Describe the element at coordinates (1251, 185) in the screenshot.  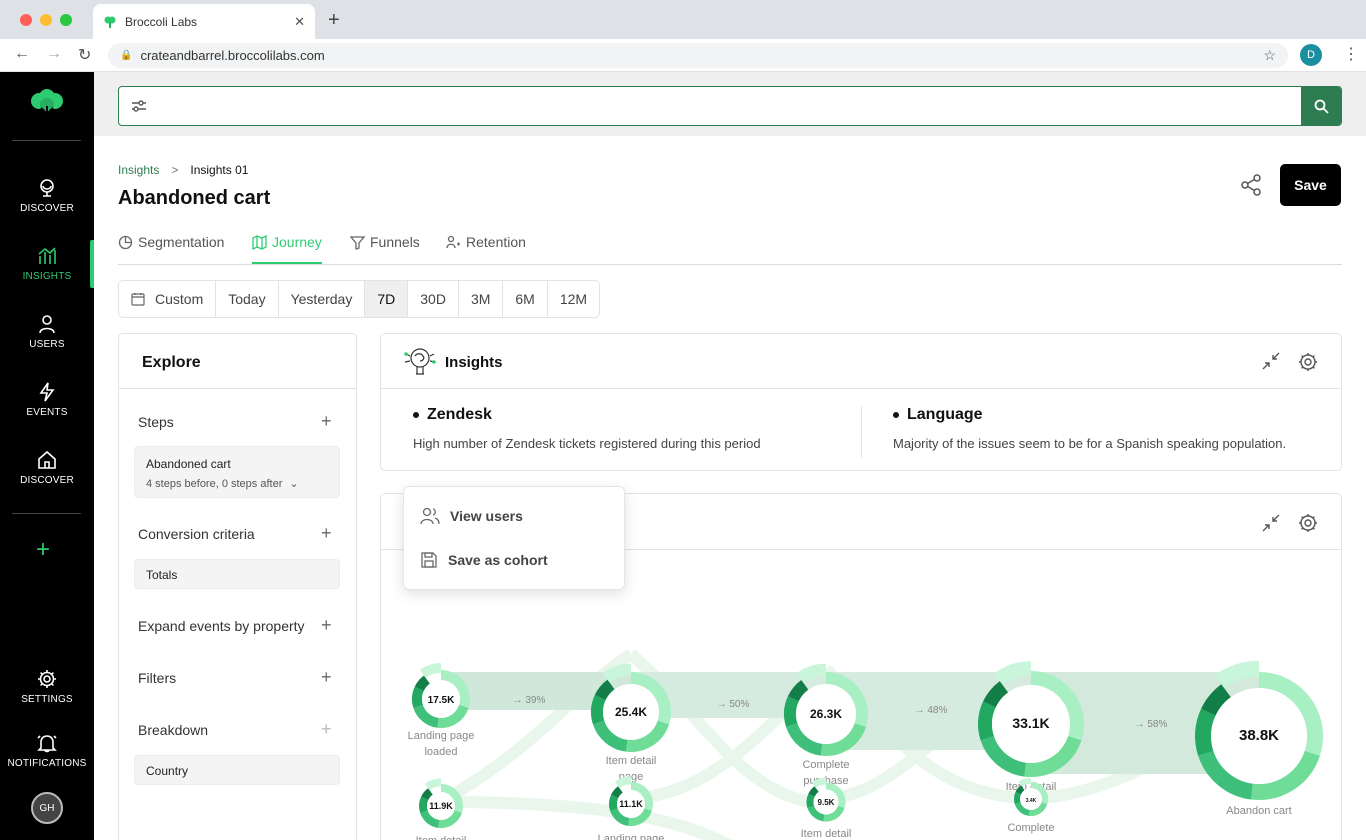
I see `share-icon` at that location.